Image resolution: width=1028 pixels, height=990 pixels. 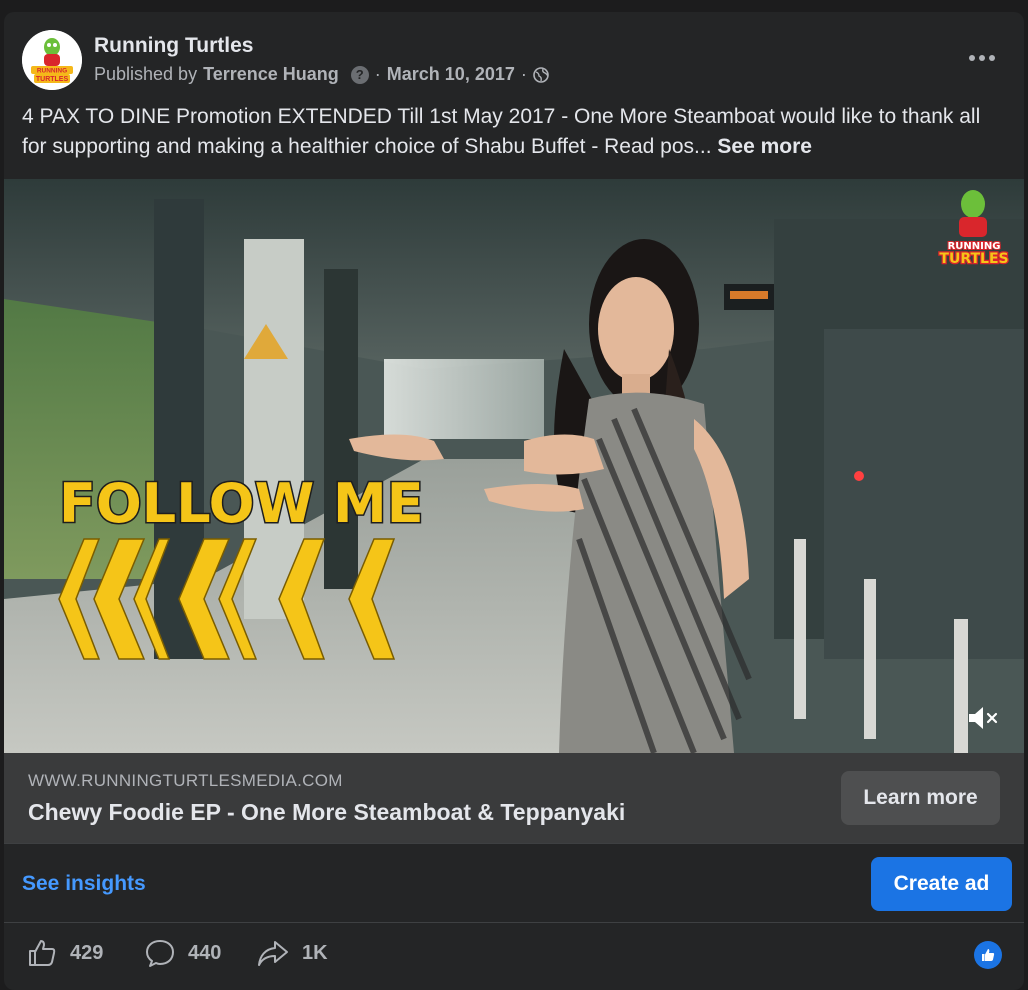 I want to click on watermark-text-line-2: TURTLES, so click(x=973, y=259).